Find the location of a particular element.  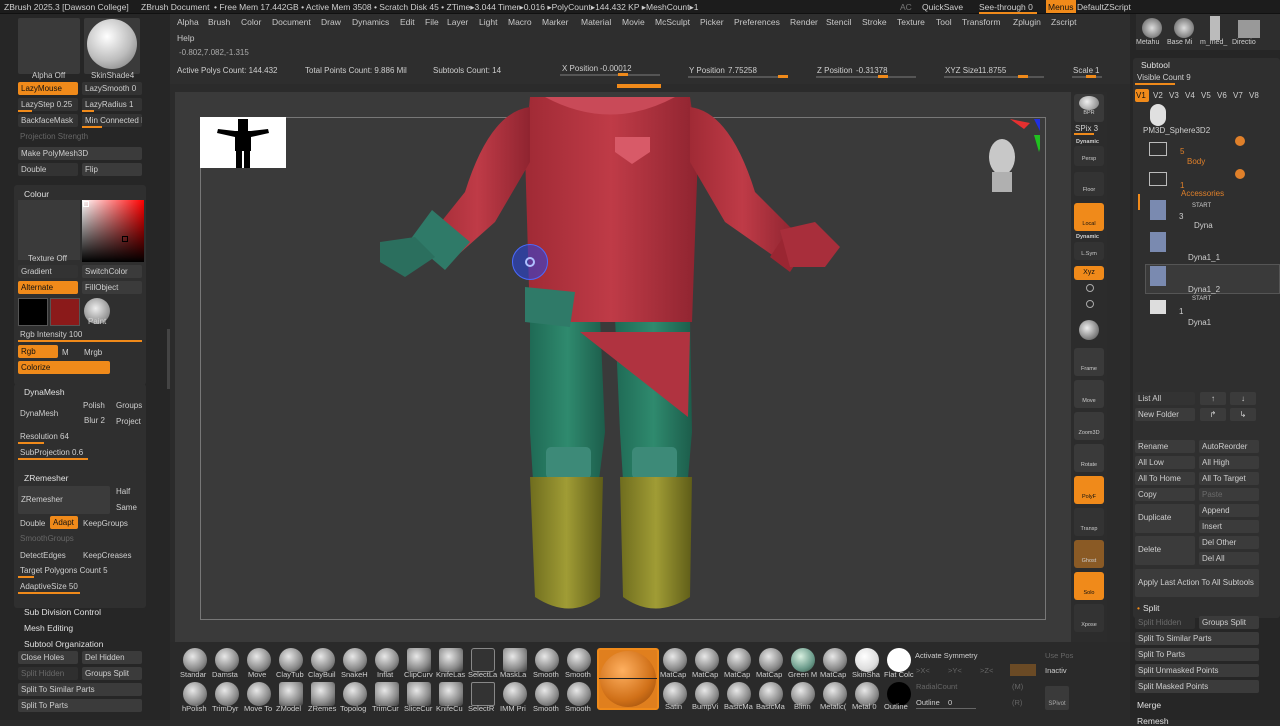

project-button: Project is located at coordinates (128, 421).